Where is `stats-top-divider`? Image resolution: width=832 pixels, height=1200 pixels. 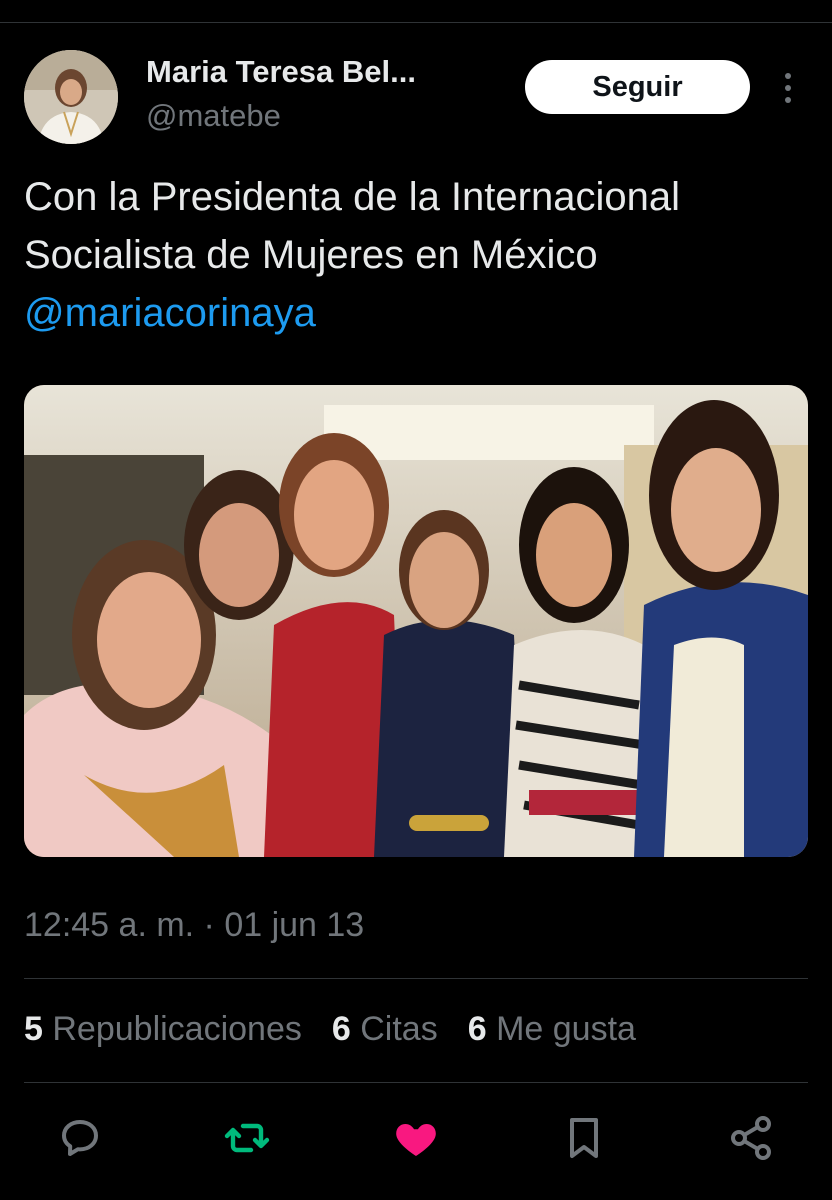
stats-top-divider is located at coordinates (416, 978).